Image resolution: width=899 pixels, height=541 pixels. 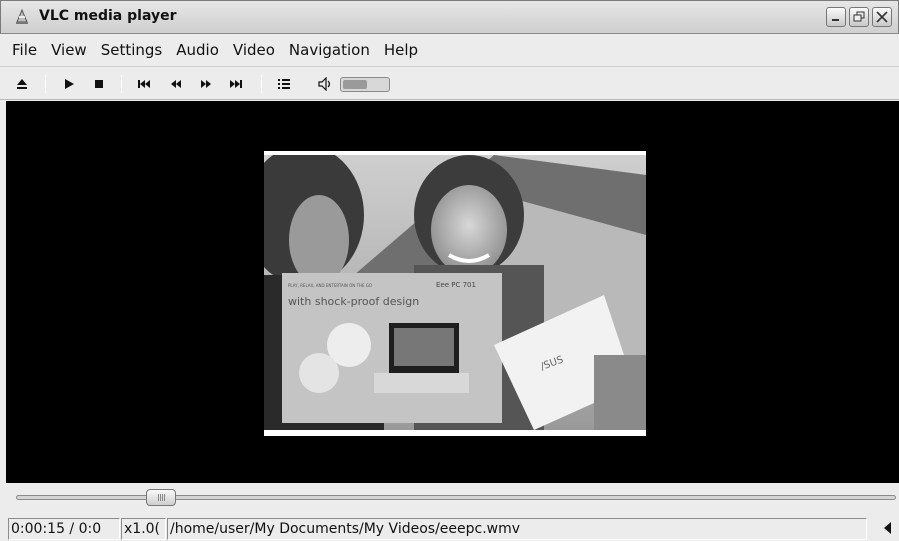 I want to click on restore-icon, so click(x=859, y=16).